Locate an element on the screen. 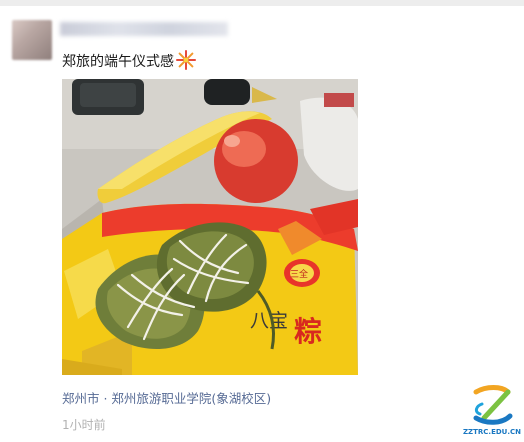 The height and width of the screenshot is (442, 524). post-text: 郑旅的端午仪式感 is located at coordinates (129, 63).